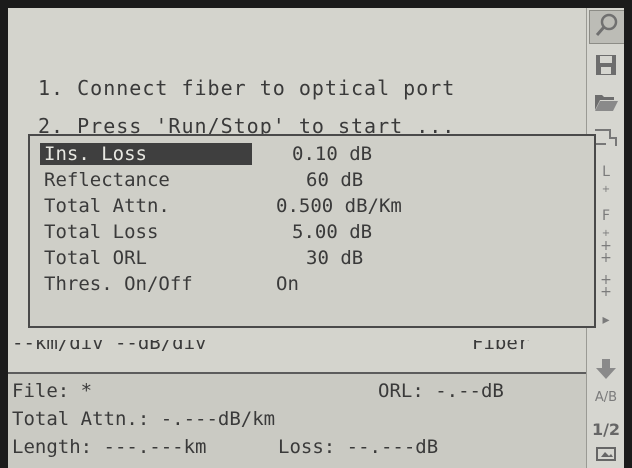 This screenshot has height=468, width=632. I want to click on setting-value: On, so click(287, 284).